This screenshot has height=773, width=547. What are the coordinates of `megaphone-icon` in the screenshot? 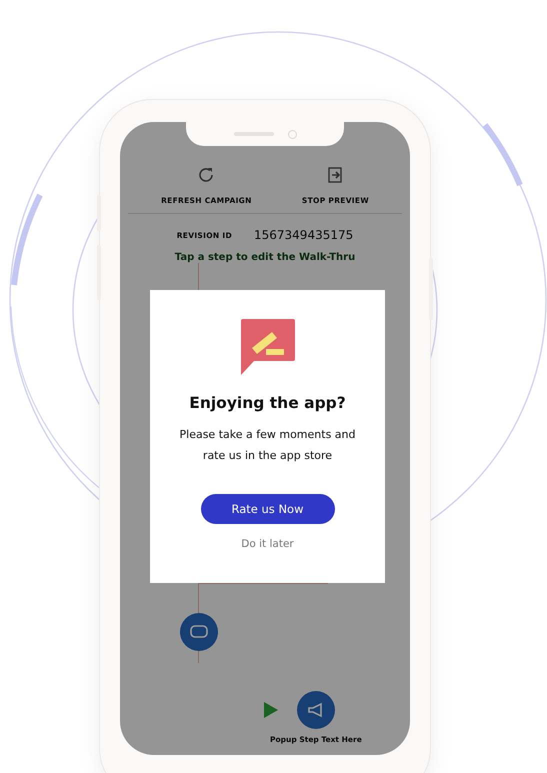 It's located at (315, 710).